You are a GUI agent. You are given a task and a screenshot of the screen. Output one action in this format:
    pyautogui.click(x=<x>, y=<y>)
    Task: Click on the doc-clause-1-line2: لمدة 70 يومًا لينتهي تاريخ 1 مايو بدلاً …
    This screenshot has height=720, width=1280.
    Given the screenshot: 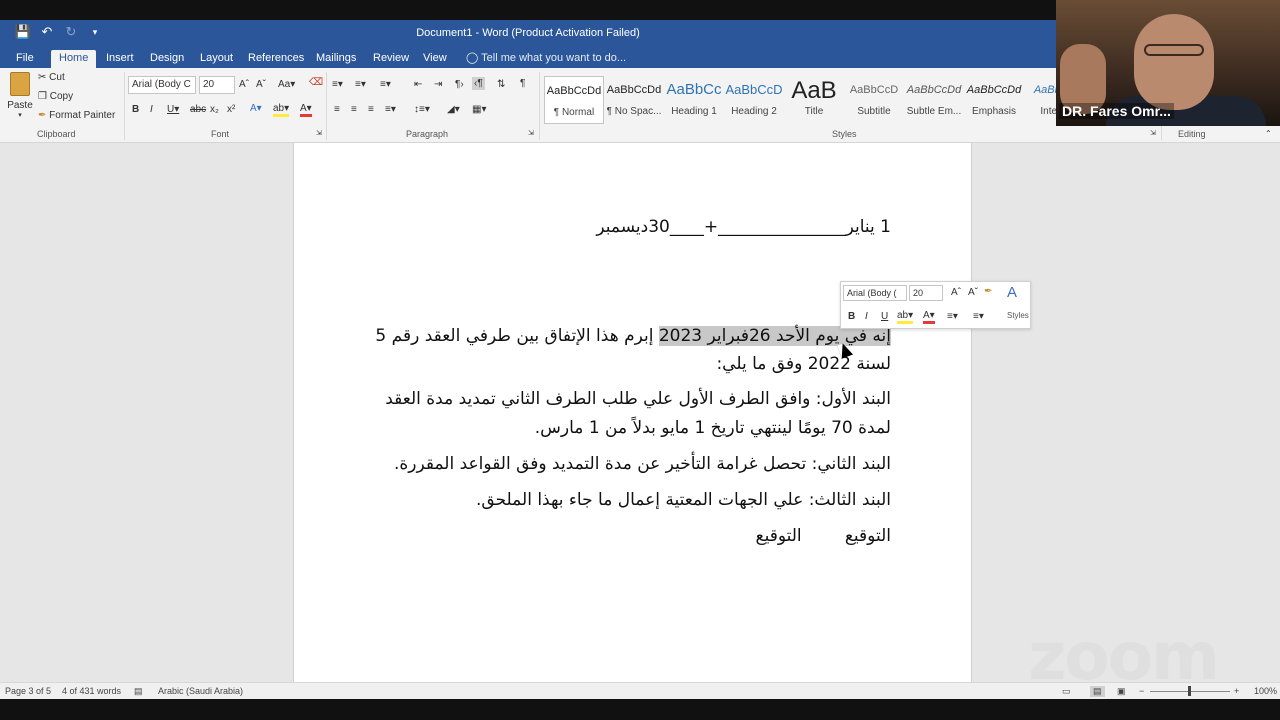 What is the action you would take?
    pyautogui.click(x=713, y=428)
    